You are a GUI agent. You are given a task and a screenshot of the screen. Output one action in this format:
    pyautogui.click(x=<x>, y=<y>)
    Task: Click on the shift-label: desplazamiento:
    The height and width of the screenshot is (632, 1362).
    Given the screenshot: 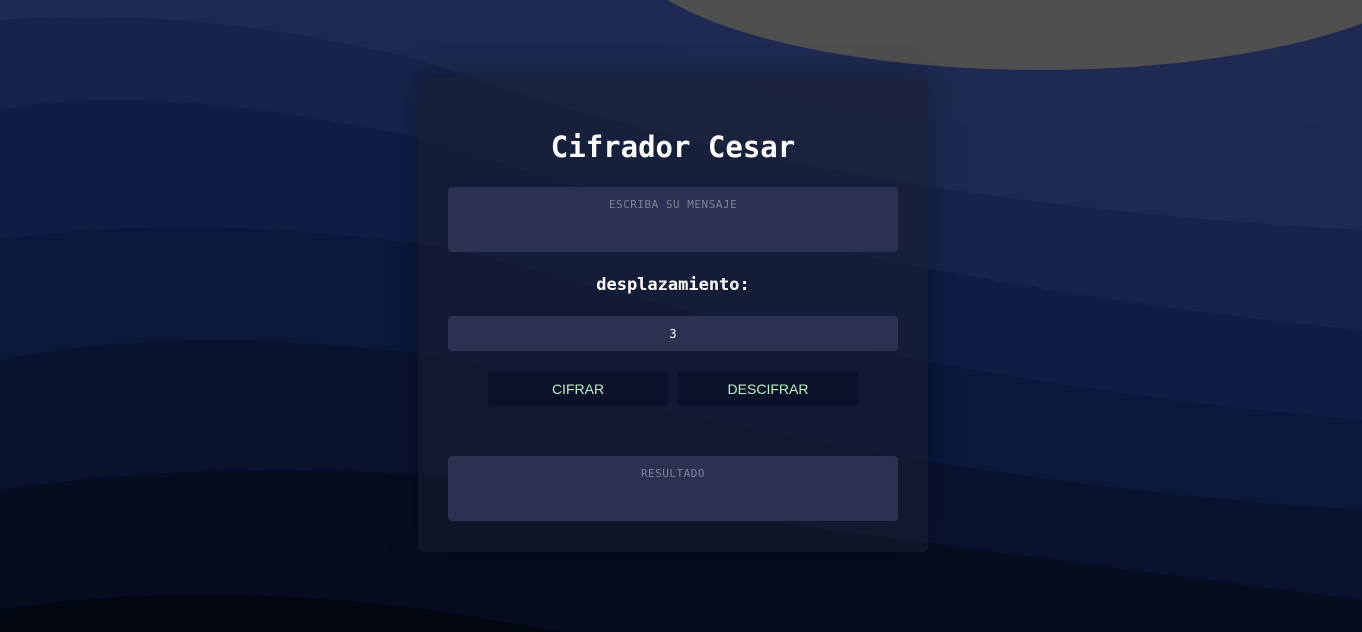 What is the action you would take?
    pyautogui.click(x=673, y=285)
    